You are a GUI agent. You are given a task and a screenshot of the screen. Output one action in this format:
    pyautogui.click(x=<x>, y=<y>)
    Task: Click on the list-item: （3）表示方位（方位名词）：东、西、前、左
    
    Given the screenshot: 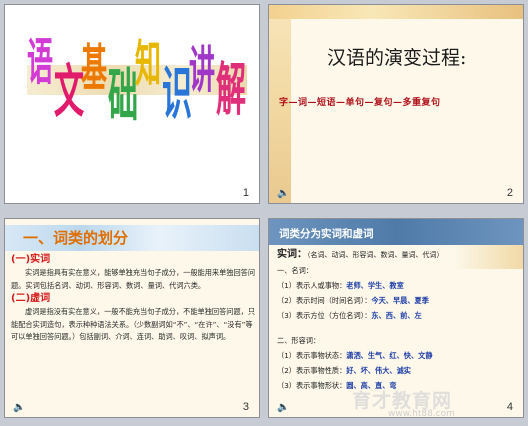 What is the action you would take?
    pyautogui.click(x=399, y=315)
    